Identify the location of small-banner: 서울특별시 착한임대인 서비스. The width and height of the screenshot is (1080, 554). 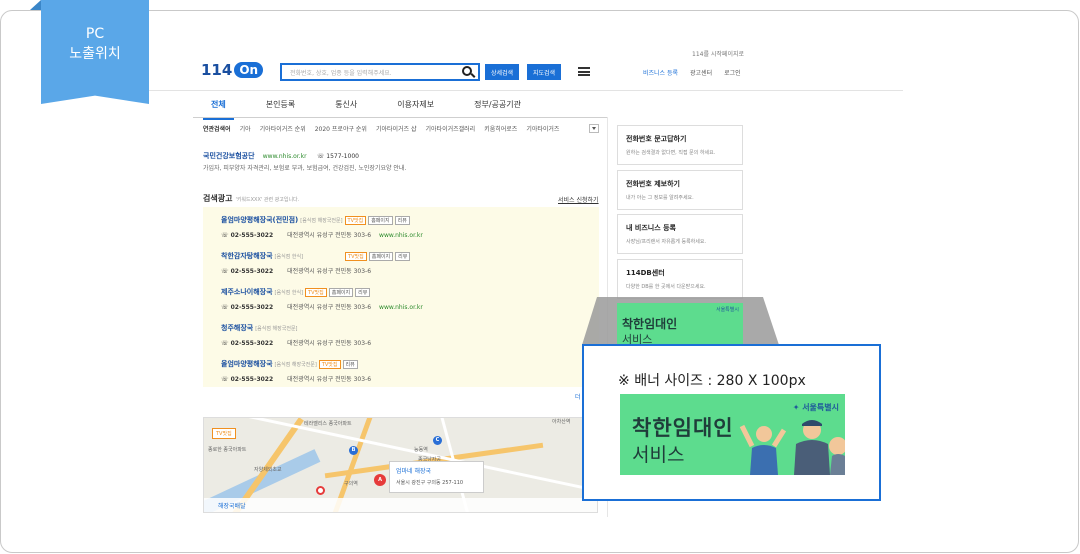
(680, 324).